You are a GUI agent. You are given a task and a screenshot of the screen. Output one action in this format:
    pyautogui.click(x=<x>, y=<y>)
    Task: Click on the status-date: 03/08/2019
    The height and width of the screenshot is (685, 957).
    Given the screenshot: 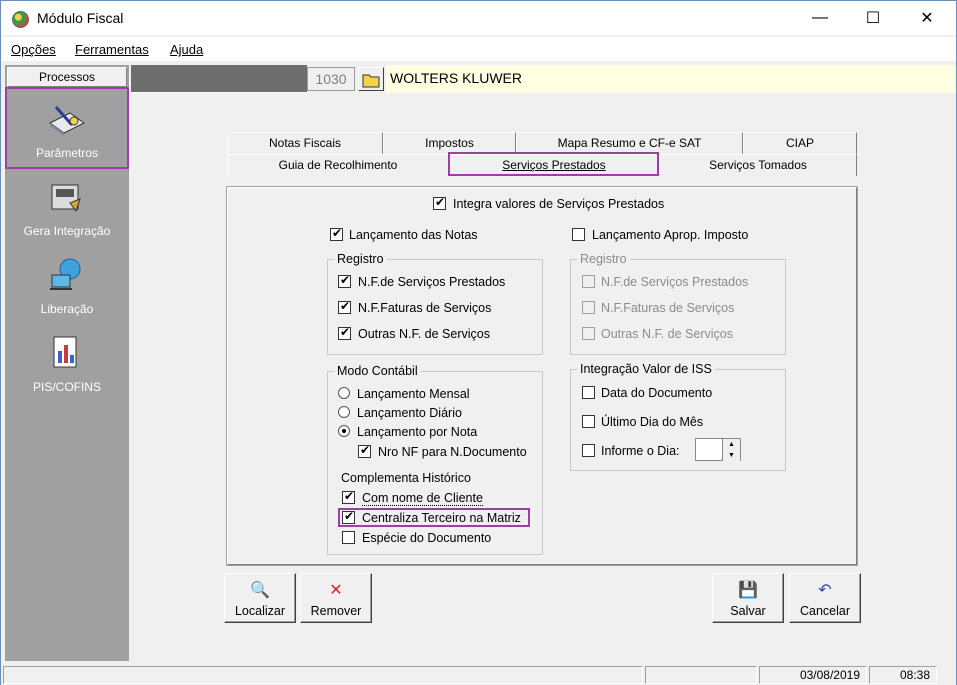 What is the action you would take?
    pyautogui.click(x=813, y=675)
    